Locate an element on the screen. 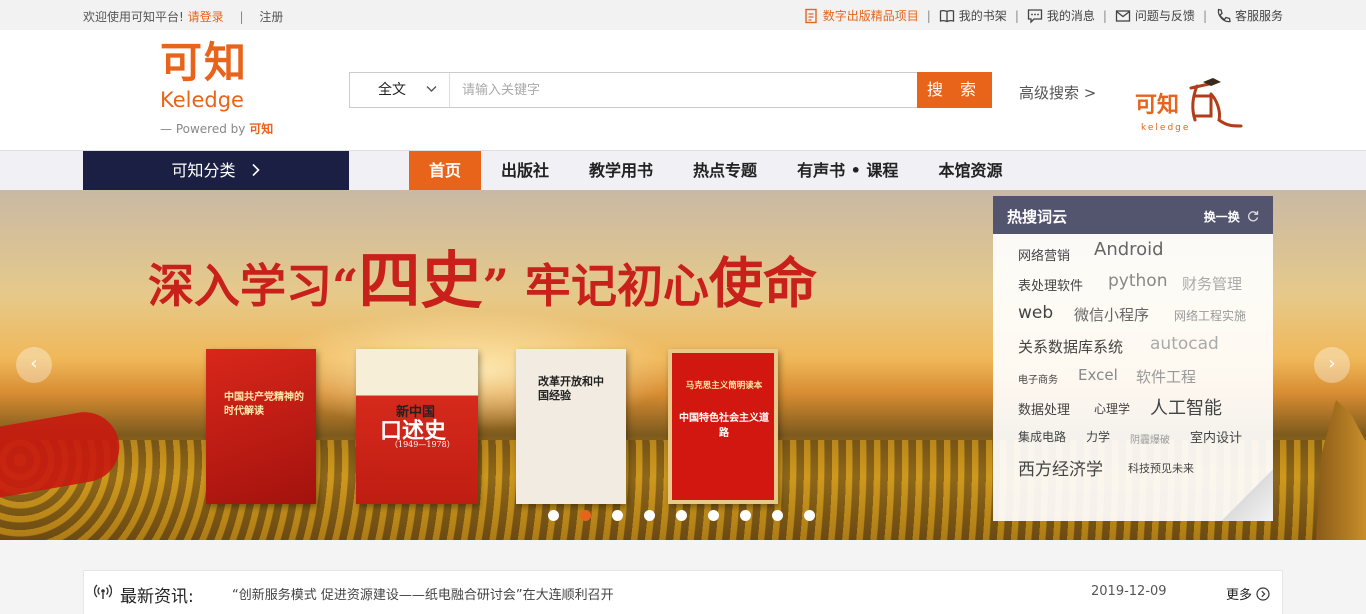 The image size is (1366, 614). hot-word: 心理学 is located at coordinates (1112, 408).